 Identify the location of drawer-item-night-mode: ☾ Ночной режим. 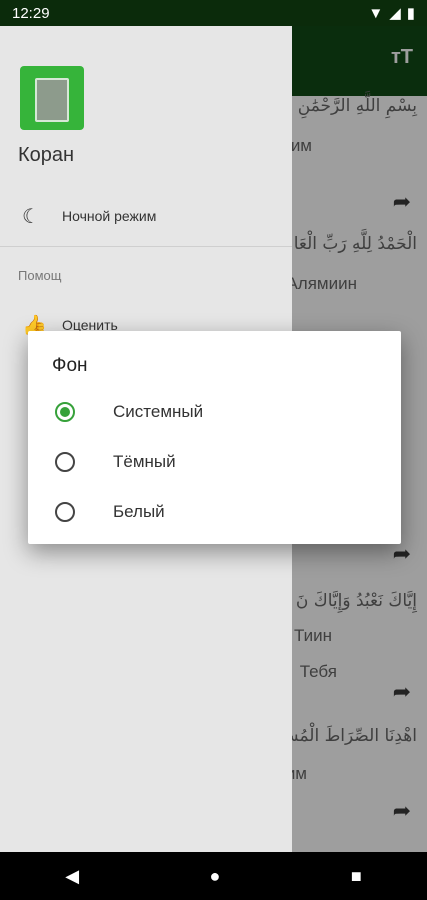
(146, 216).